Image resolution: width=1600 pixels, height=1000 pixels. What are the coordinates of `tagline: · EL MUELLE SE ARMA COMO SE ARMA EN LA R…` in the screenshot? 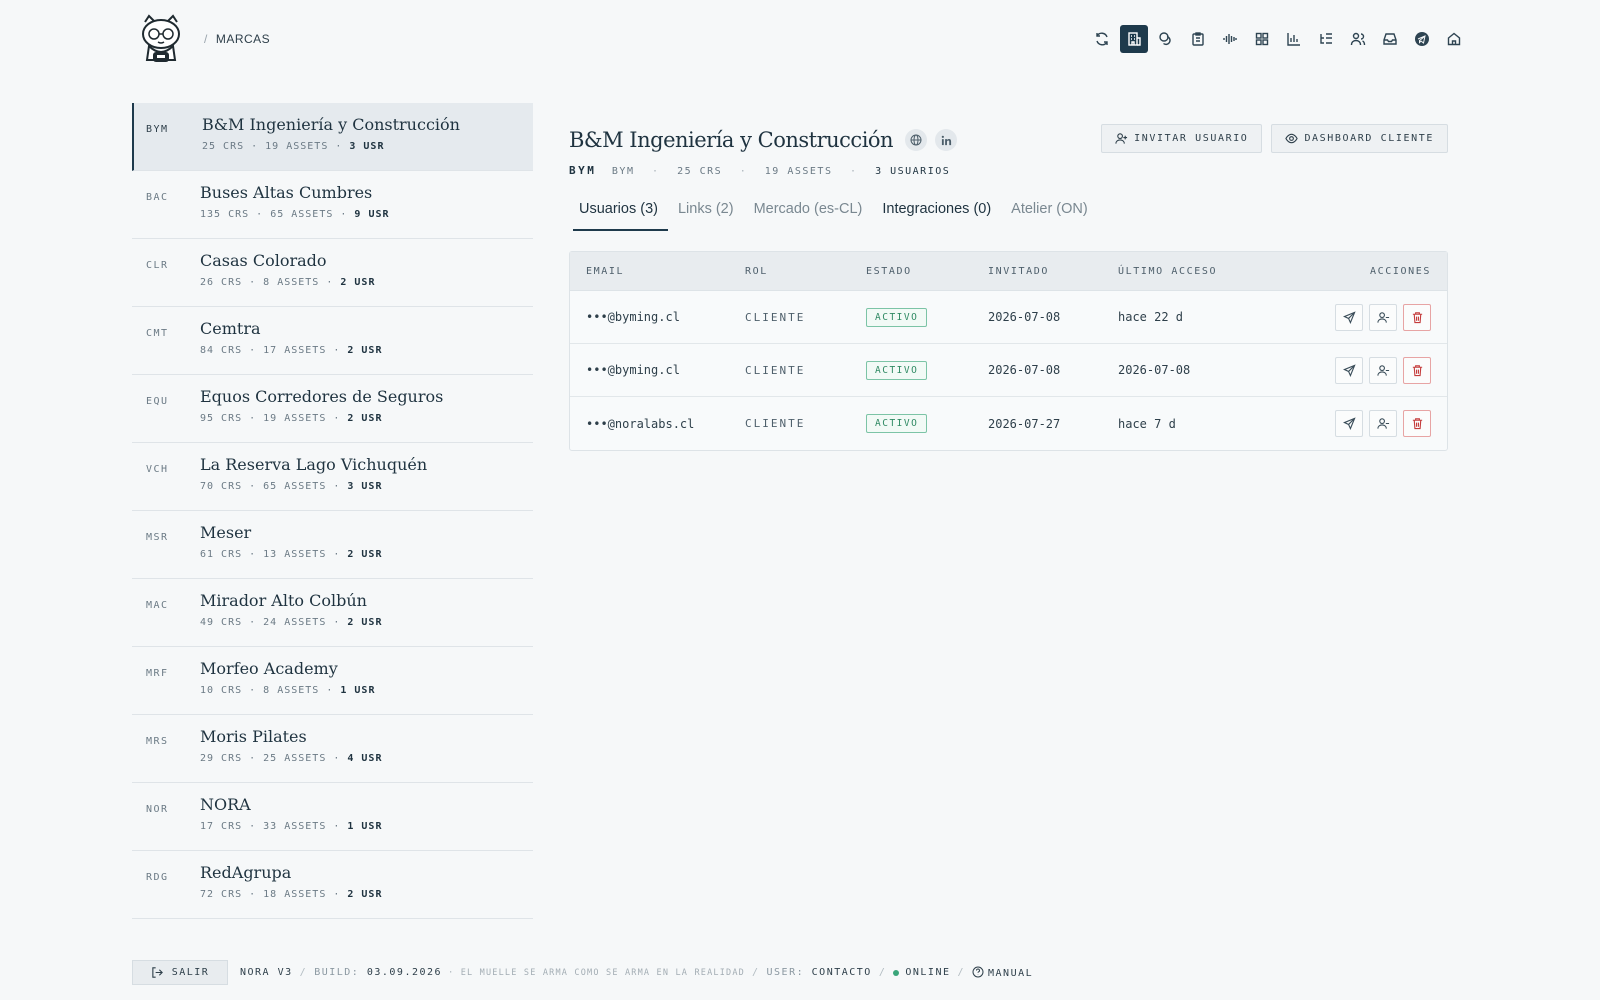 It's located at (596, 972).